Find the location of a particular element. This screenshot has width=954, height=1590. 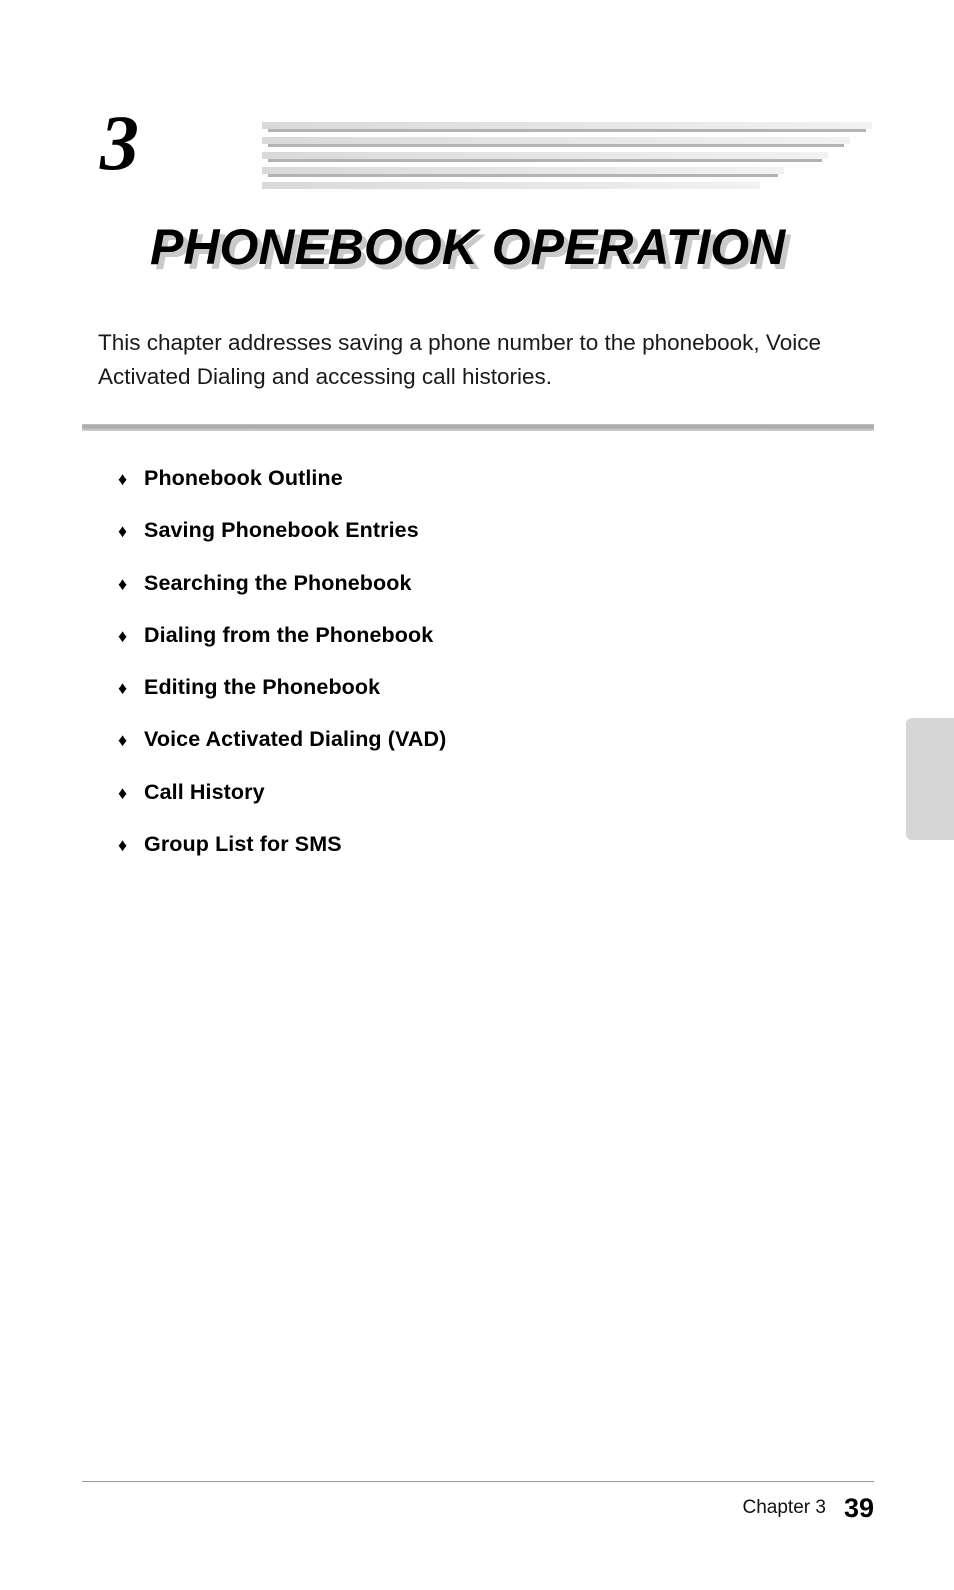

list-item: ♦ Call History is located at coordinates (468, 806).